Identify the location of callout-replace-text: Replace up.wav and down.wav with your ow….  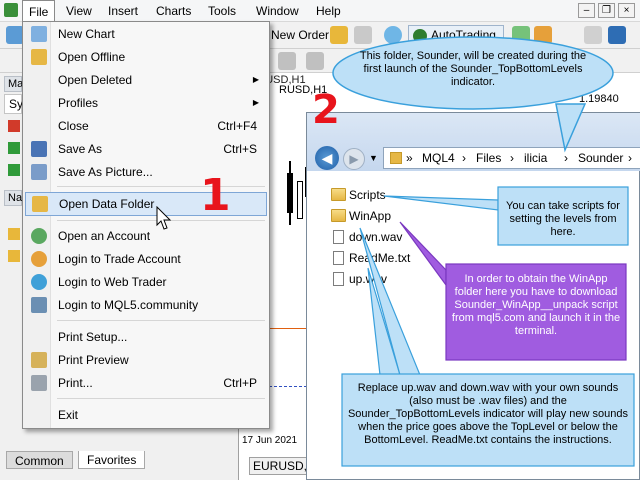
(488, 414).